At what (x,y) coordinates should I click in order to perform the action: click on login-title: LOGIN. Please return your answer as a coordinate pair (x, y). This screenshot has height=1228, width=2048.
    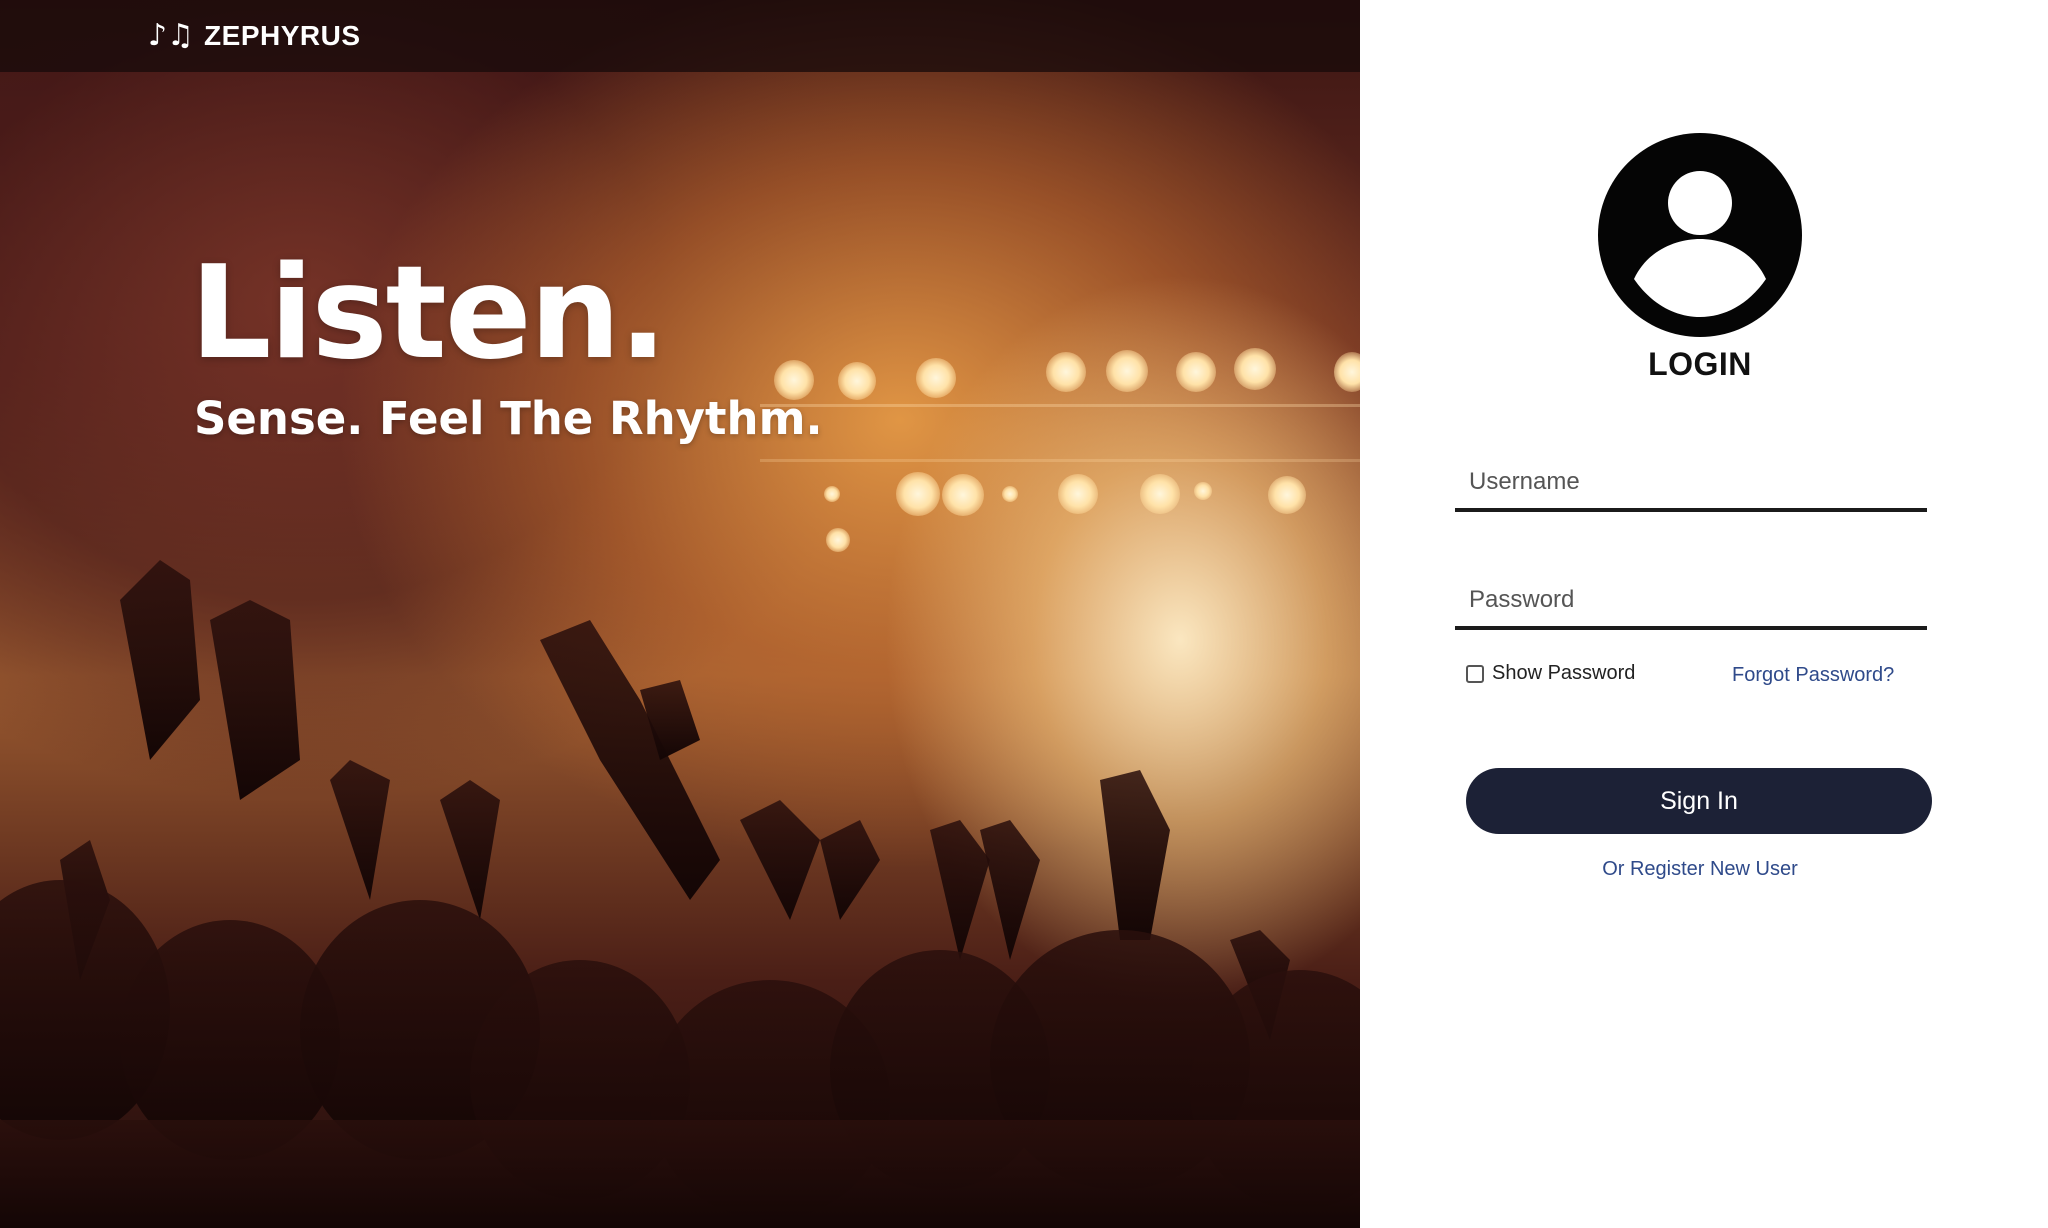
    Looking at the image, I should click on (1700, 364).